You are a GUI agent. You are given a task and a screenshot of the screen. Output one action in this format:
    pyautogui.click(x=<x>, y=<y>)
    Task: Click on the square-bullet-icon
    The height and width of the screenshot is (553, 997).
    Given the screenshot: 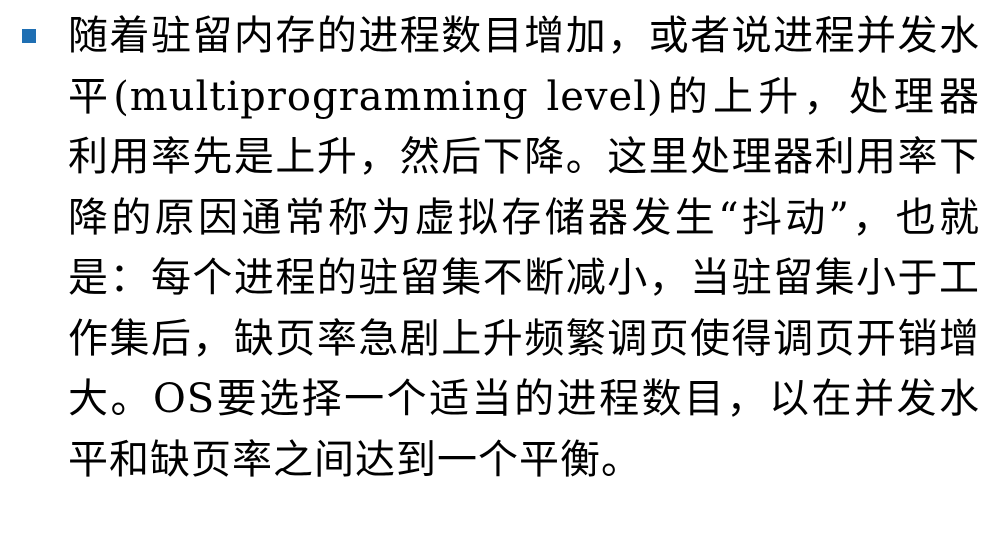 What is the action you would take?
    pyautogui.click(x=29, y=36)
    